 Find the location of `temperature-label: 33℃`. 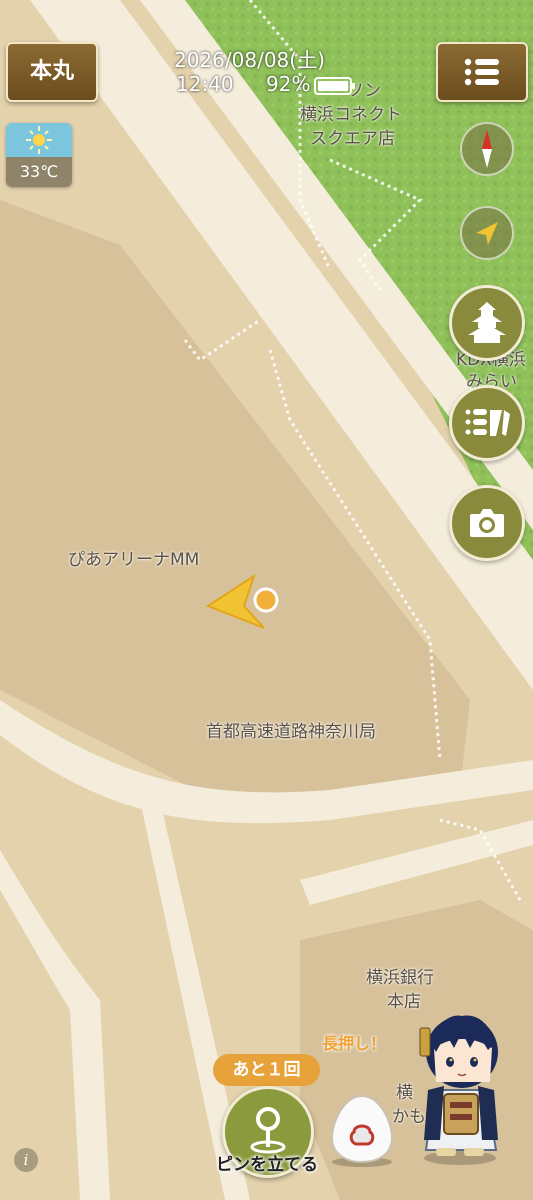

temperature-label: 33℃ is located at coordinates (39, 172).